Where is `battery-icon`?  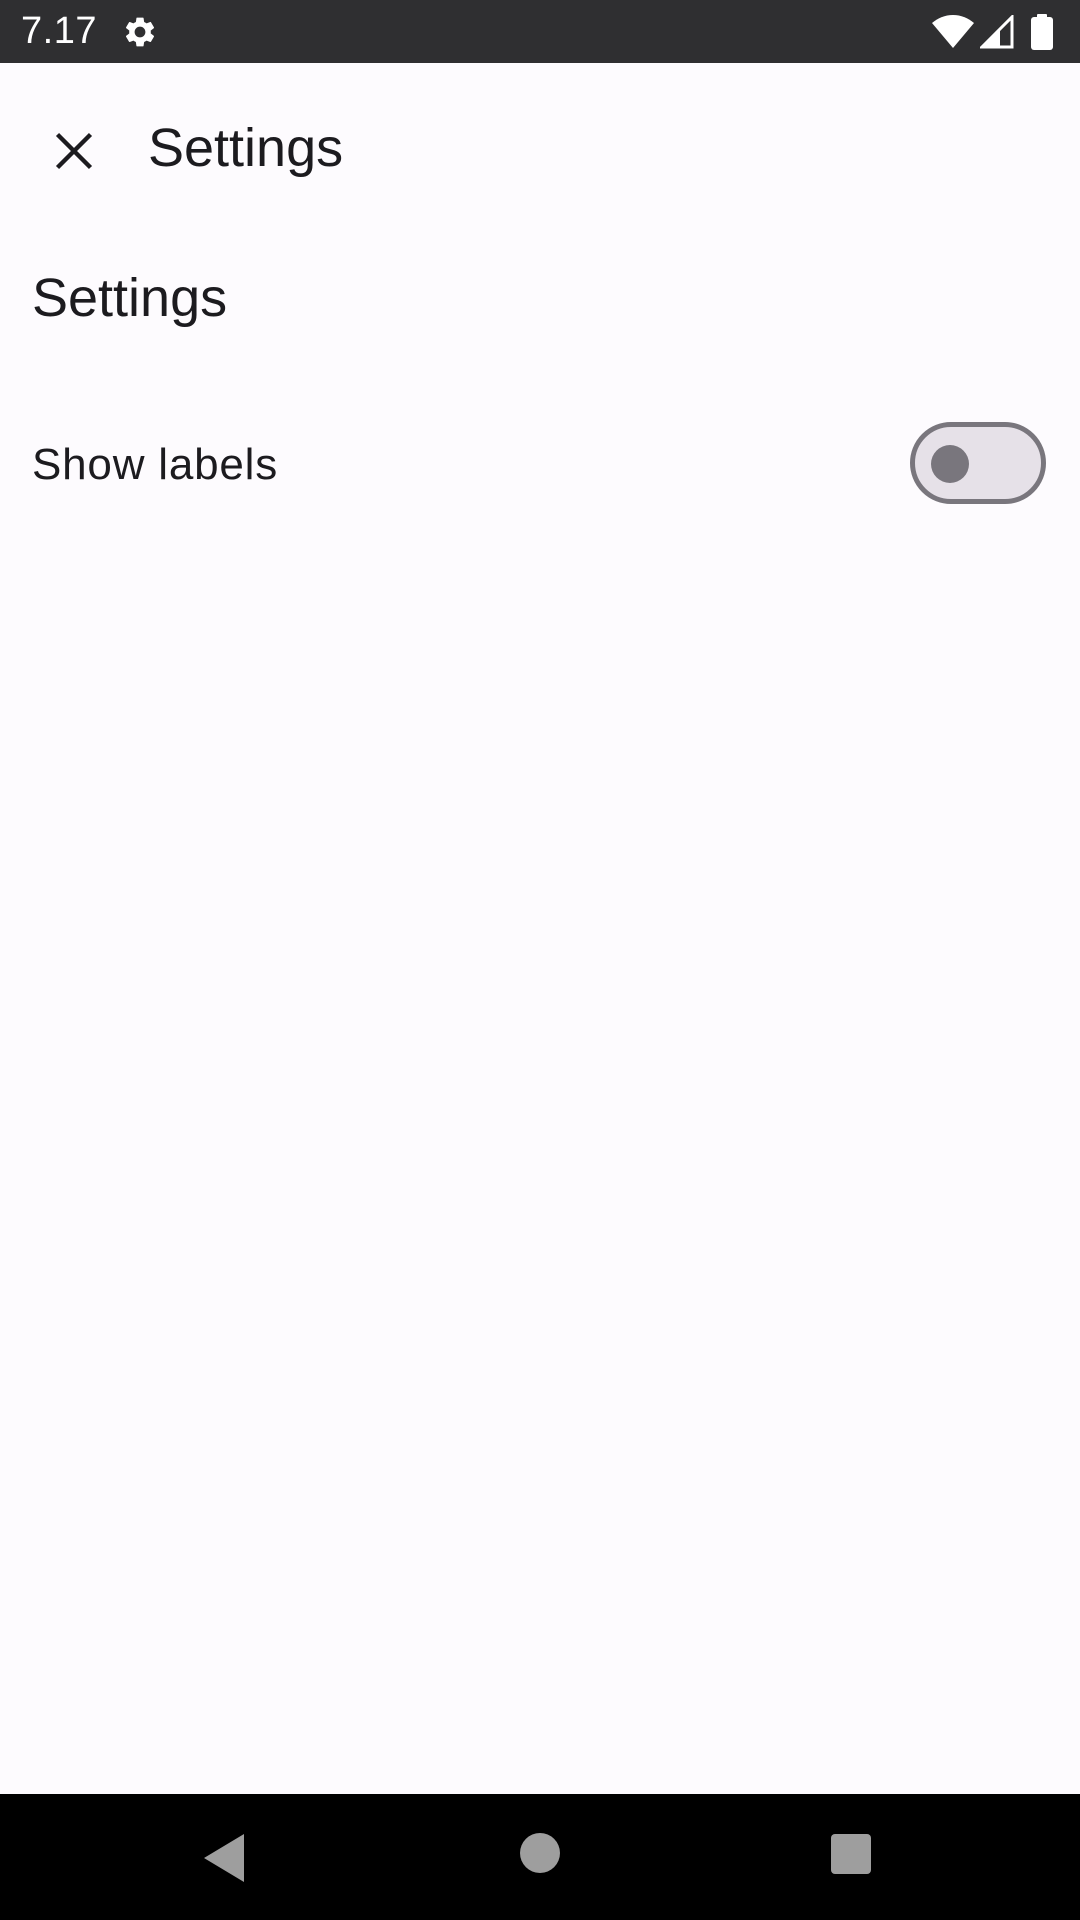 battery-icon is located at coordinates (1042, 32).